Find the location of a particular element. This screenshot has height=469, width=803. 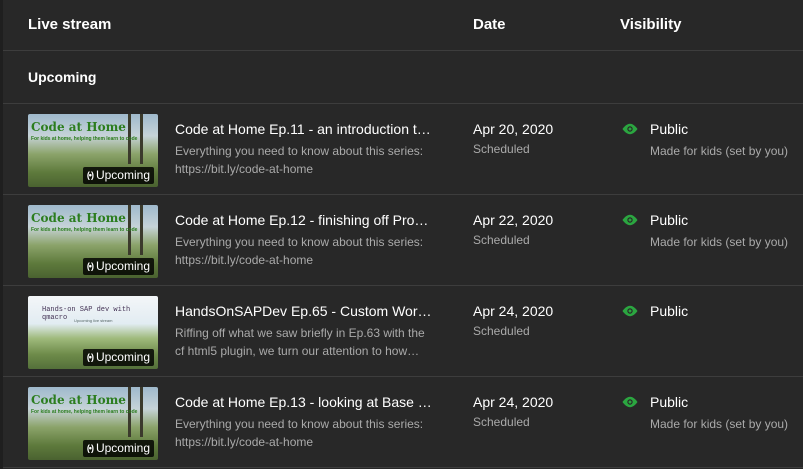

section-upcoming: Upcoming is located at coordinates (403, 77).